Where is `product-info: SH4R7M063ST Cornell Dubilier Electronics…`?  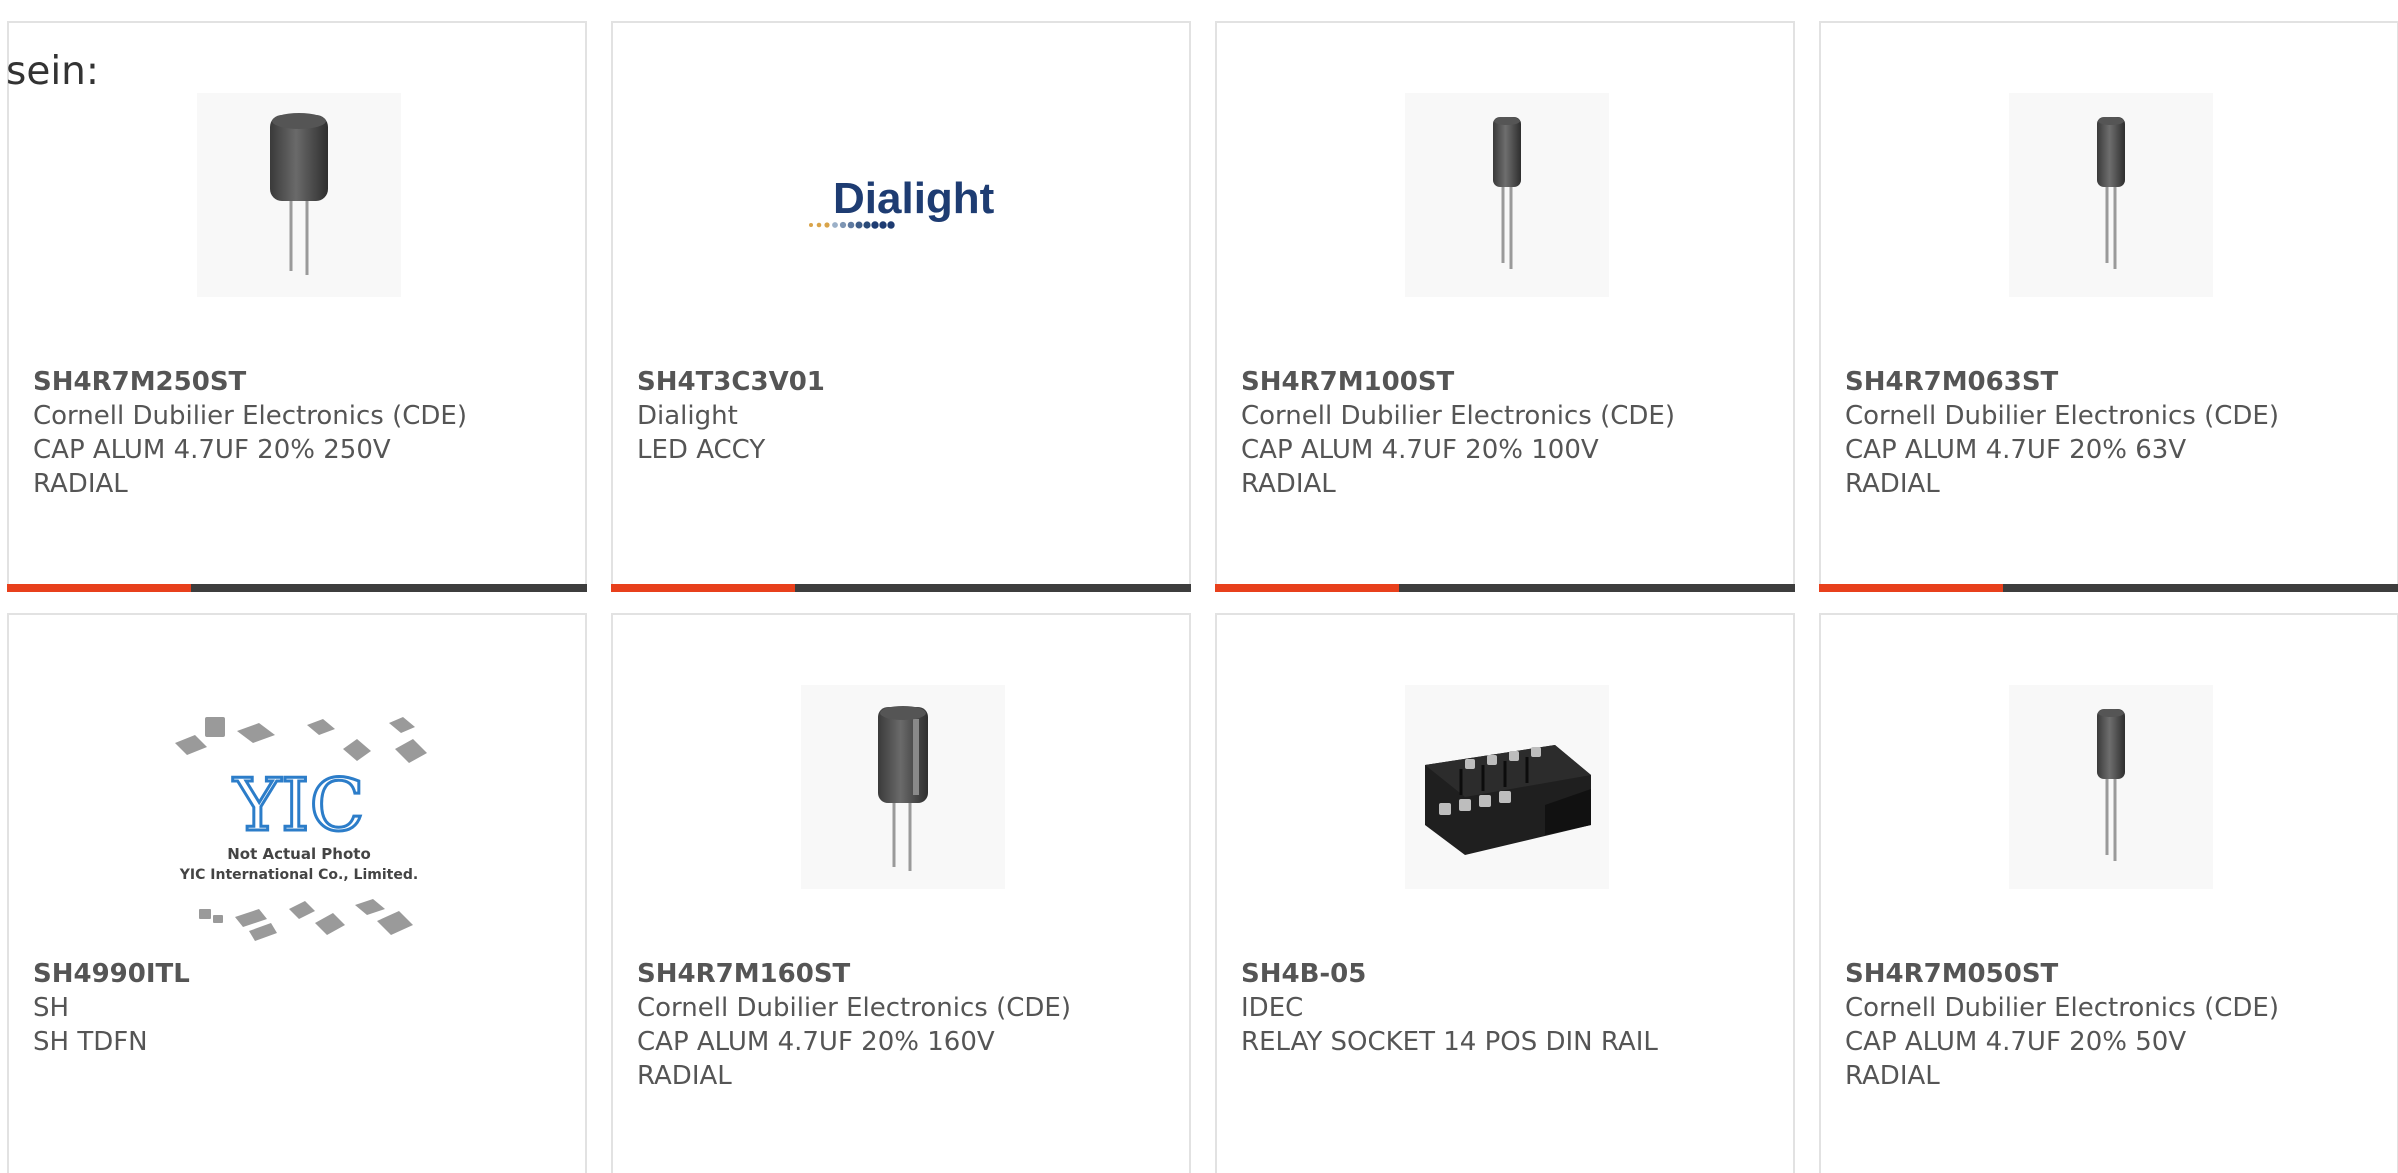
product-info: SH4R7M063ST Cornell Dubilier Electronics… is located at coordinates (2111, 433).